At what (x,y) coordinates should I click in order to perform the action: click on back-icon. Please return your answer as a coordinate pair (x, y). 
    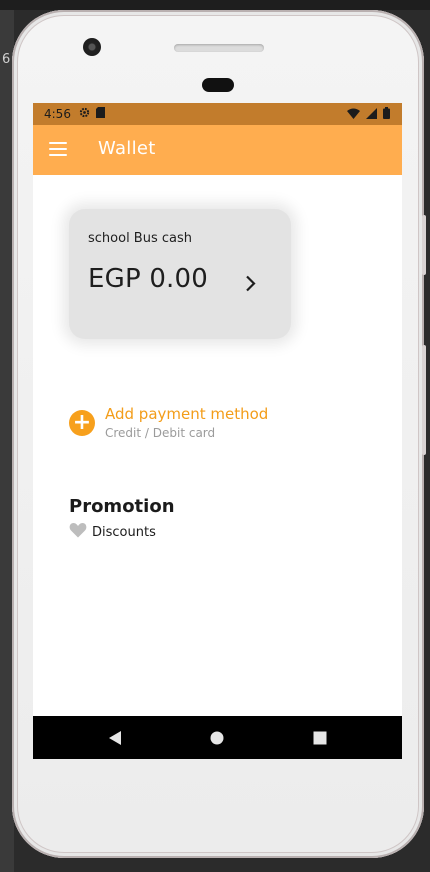
    Looking at the image, I should click on (116, 738).